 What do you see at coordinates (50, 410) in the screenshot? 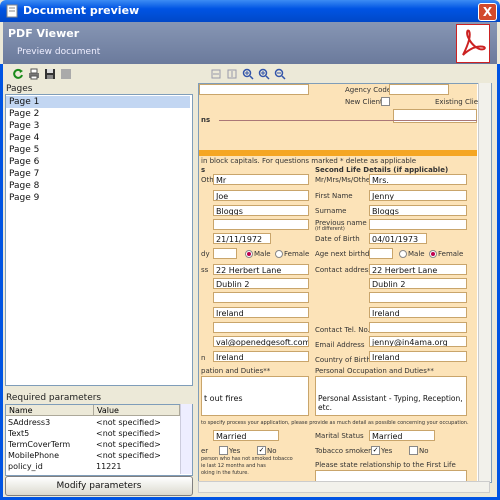
I see `column-header-name: Name` at bounding box center [50, 410].